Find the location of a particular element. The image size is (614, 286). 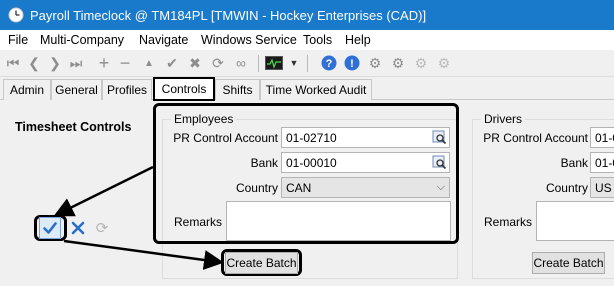

drivers-pr-control-account-field: 01-0 is located at coordinates (602, 137).